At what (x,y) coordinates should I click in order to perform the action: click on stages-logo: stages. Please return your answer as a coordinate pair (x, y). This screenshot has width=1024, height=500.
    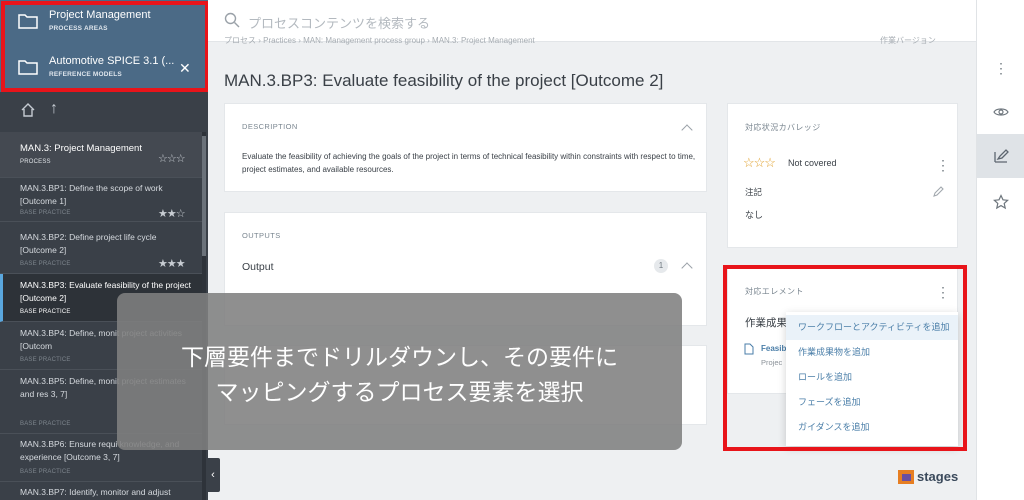
    Looking at the image, I should click on (928, 476).